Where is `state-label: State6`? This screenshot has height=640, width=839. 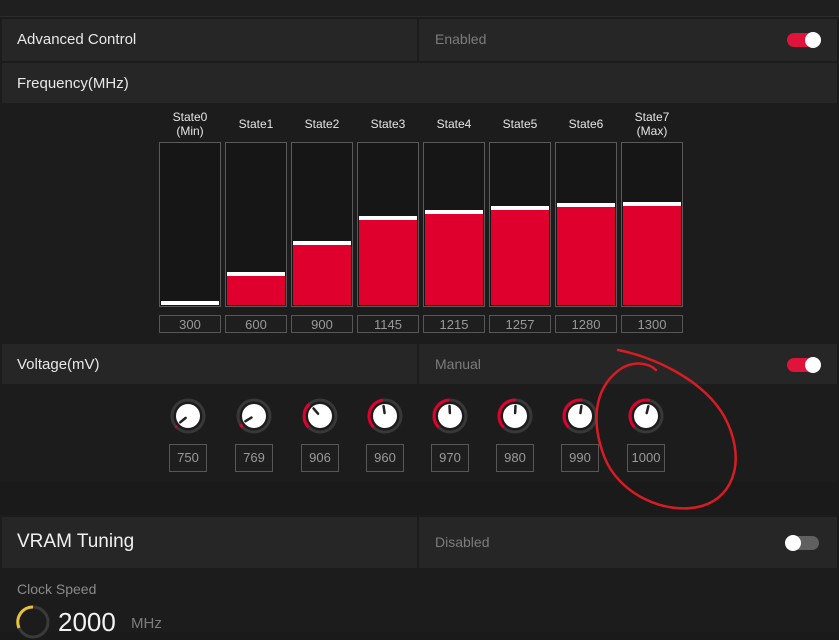 state-label: State6 is located at coordinates (586, 124).